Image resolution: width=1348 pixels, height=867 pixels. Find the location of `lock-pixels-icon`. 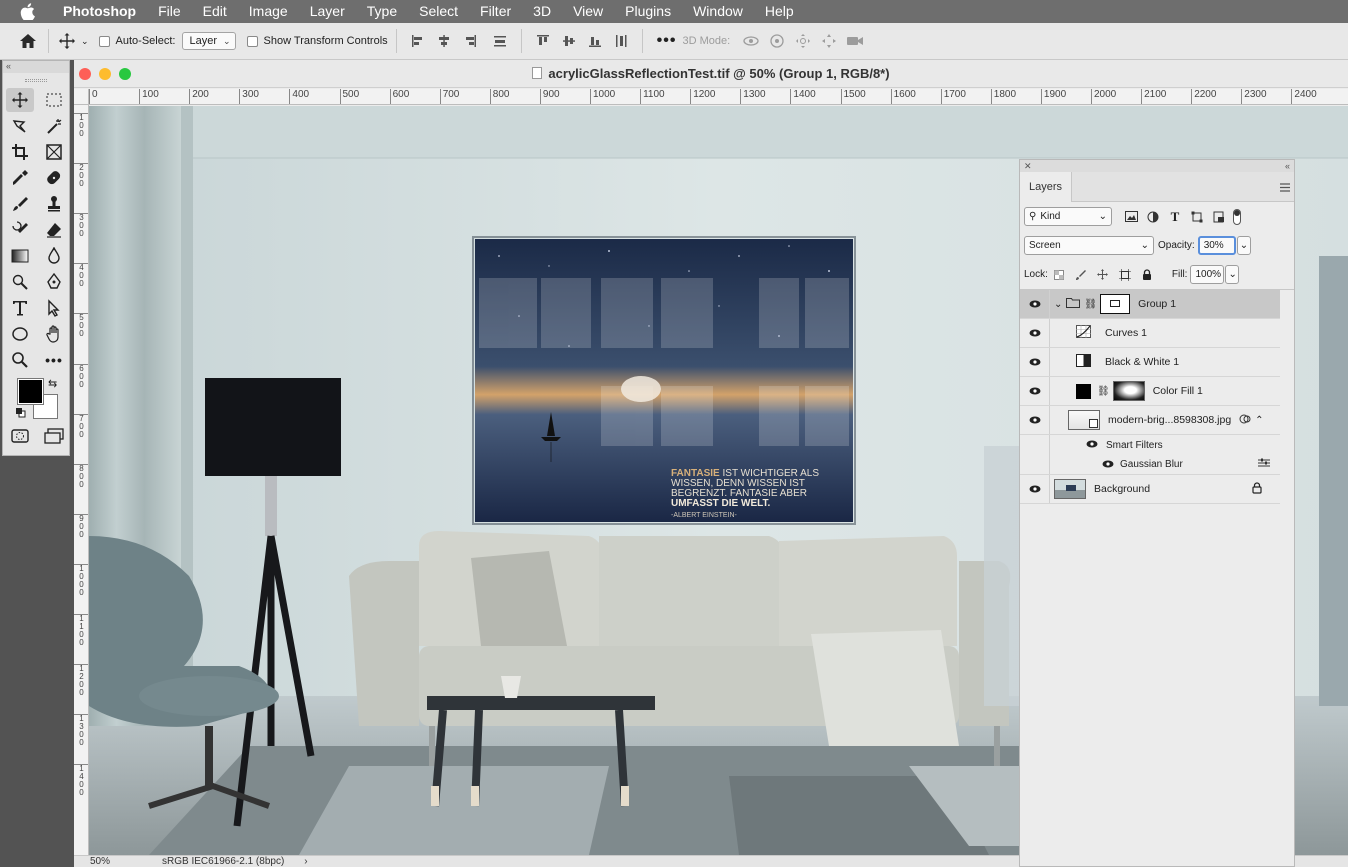

lock-pixels-icon is located at coordinates (1081, 274).